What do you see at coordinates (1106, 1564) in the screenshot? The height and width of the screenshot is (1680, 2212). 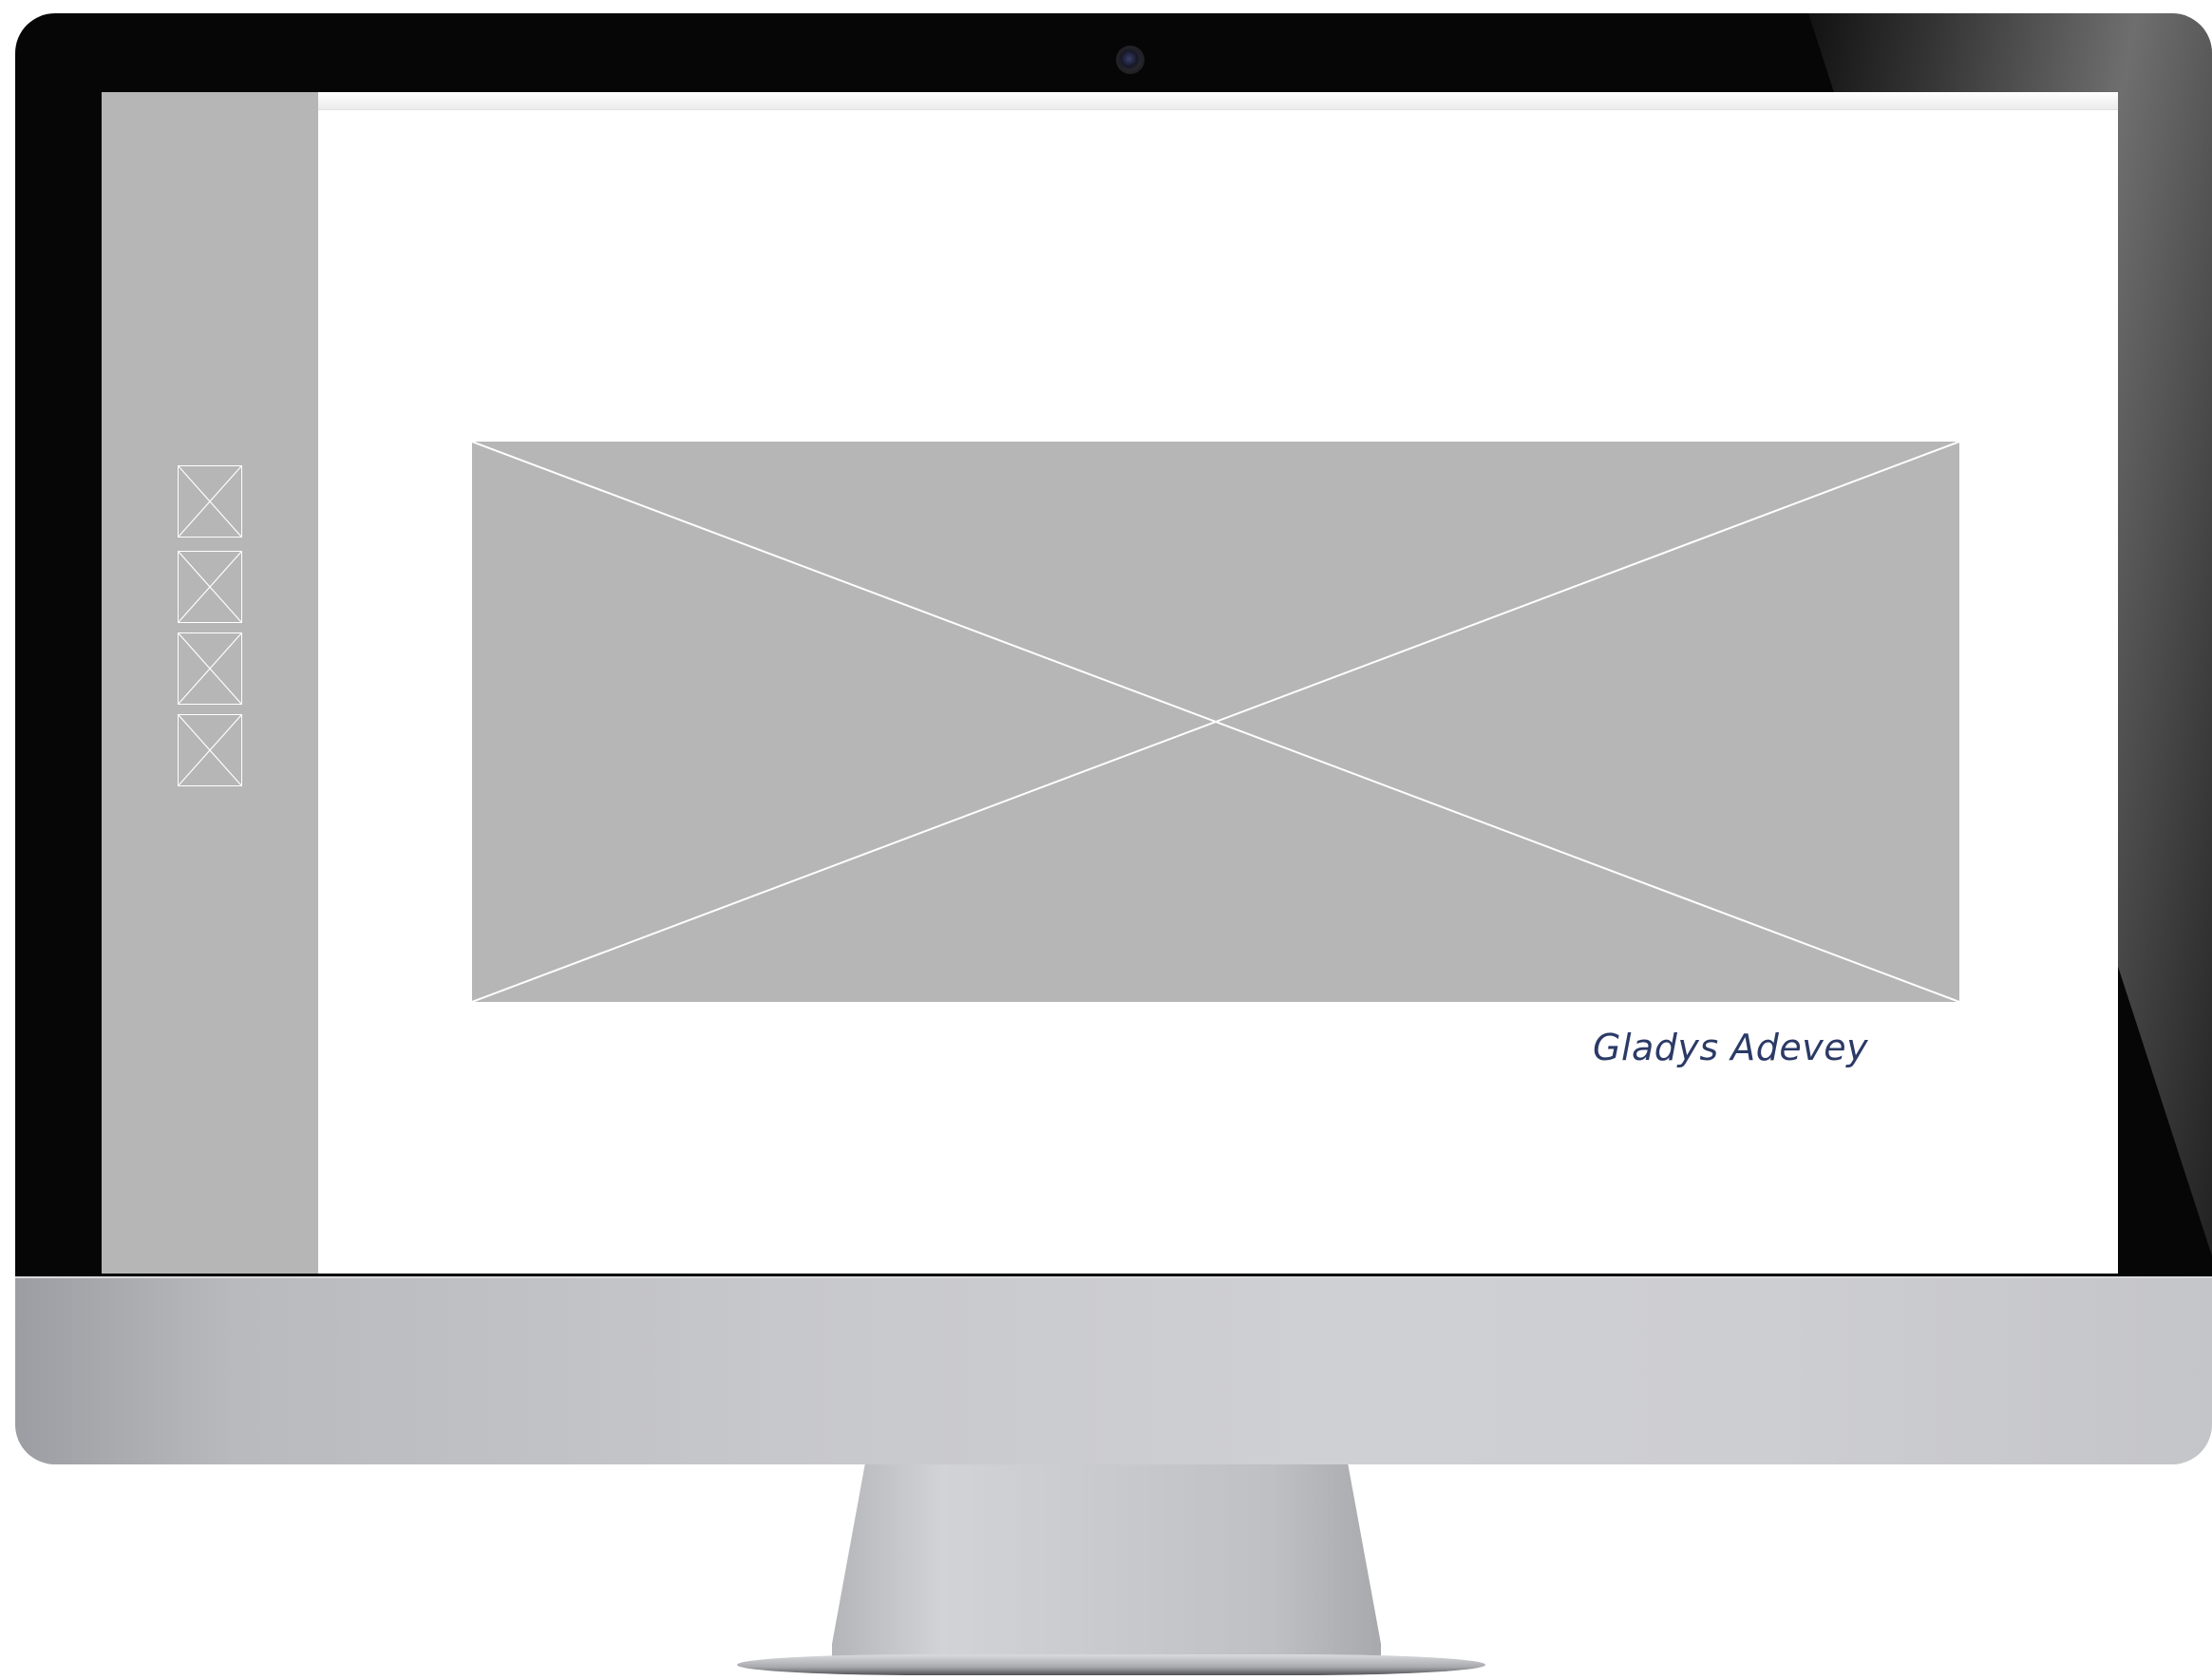 I see `monitor-stand-neck` at bounding box center [1106, 1564].